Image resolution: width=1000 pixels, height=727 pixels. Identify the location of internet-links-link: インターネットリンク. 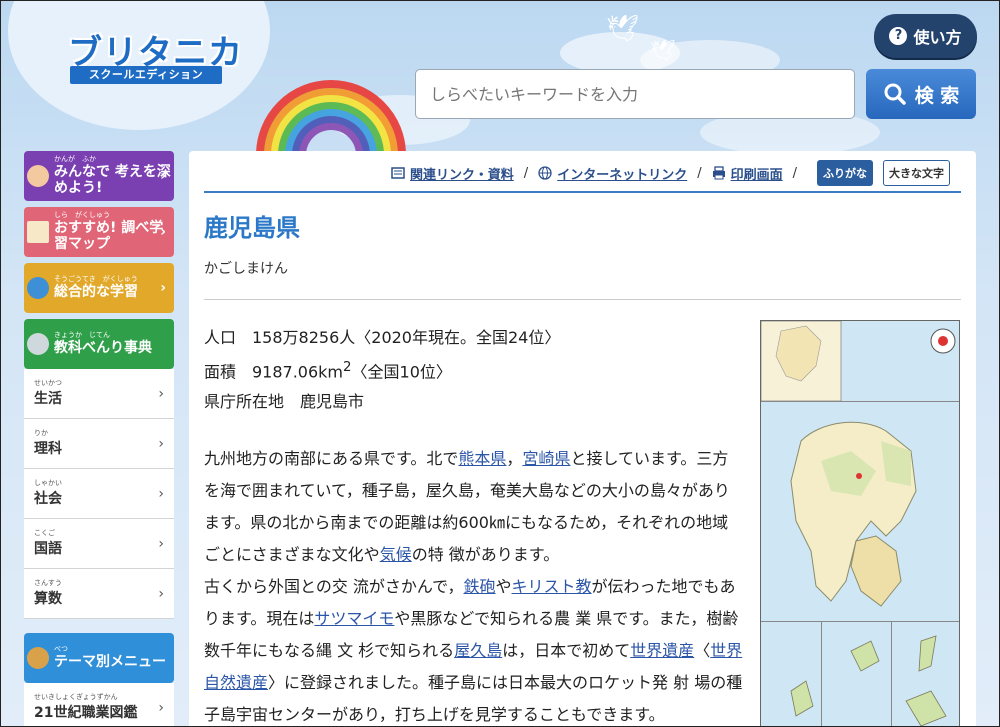
(612, 173).